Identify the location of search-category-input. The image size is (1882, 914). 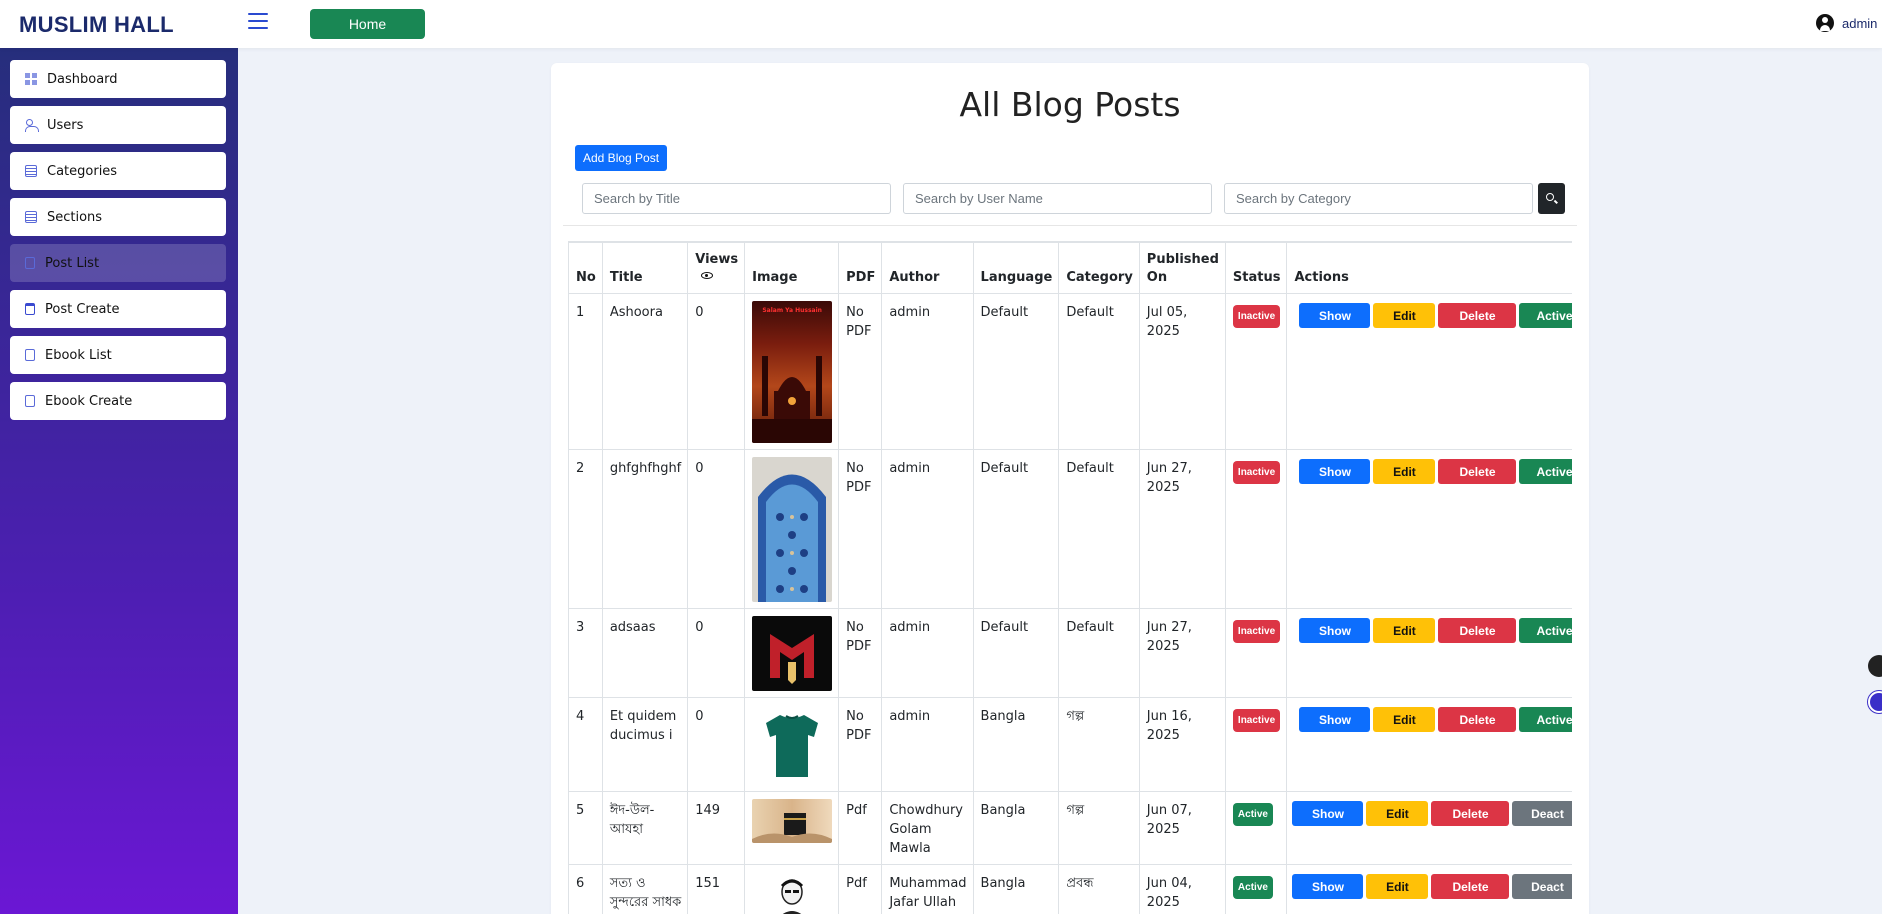
(1378, 198).